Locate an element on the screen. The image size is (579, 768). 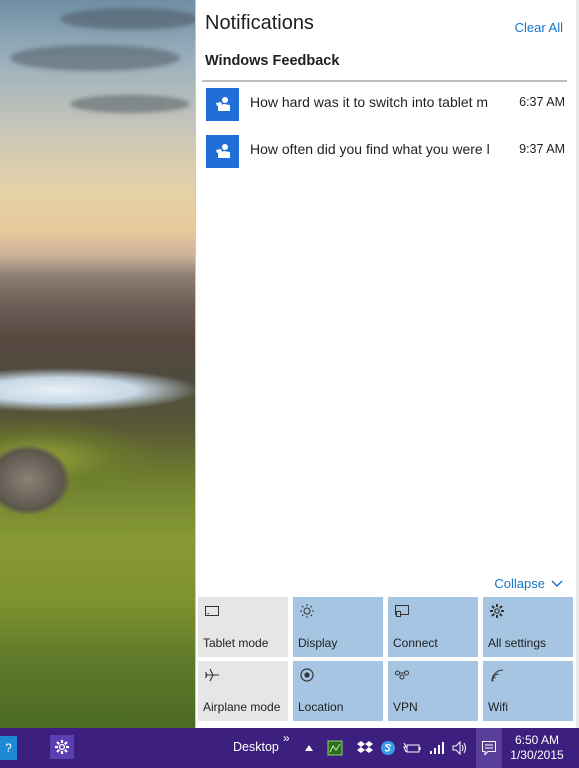
skype-icon is located at coordinates (388, 748).